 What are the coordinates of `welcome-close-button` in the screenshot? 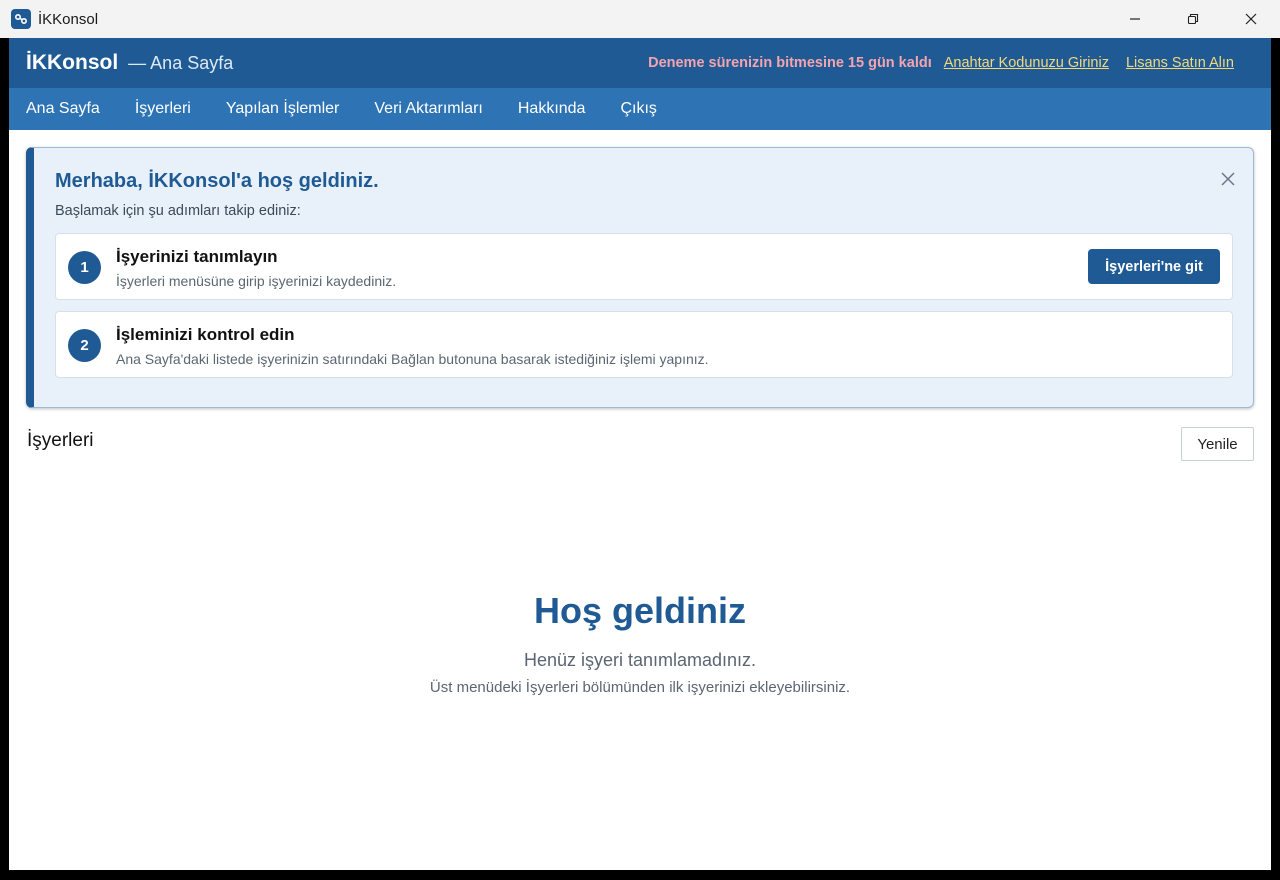 It's located at (1228, 179).